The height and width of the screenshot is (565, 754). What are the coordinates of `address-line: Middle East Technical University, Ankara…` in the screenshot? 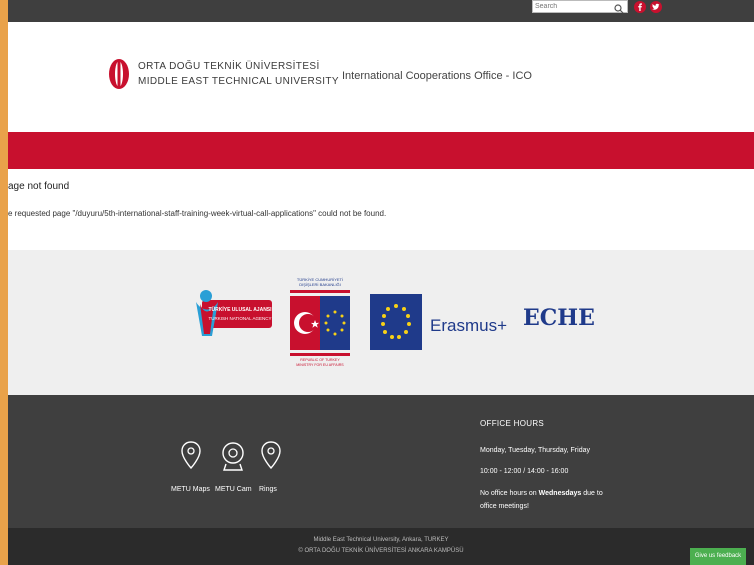 It's located at (381, 540).